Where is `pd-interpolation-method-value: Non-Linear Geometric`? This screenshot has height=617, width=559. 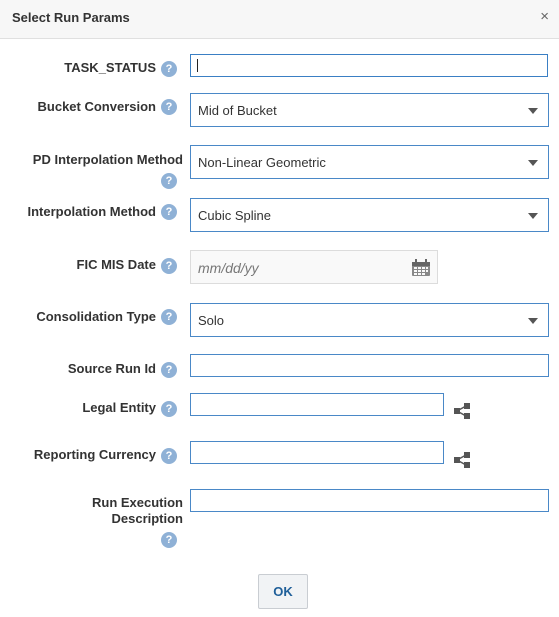
pd-interpolation-method-value: Non-Linear Geometric is located at coordinates (262, 162).